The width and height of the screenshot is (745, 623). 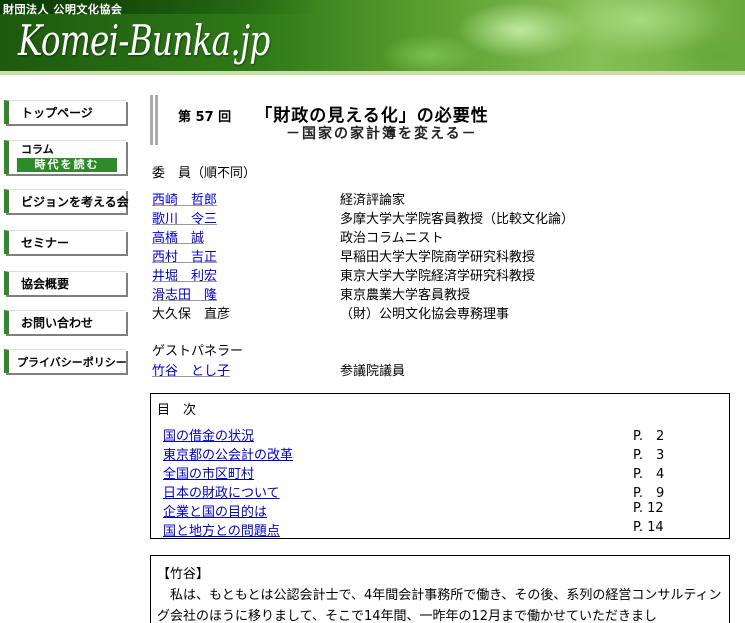 I want to click on guest-row: 竹谷 とし子 参議院議員, so click(x=432, y=369).